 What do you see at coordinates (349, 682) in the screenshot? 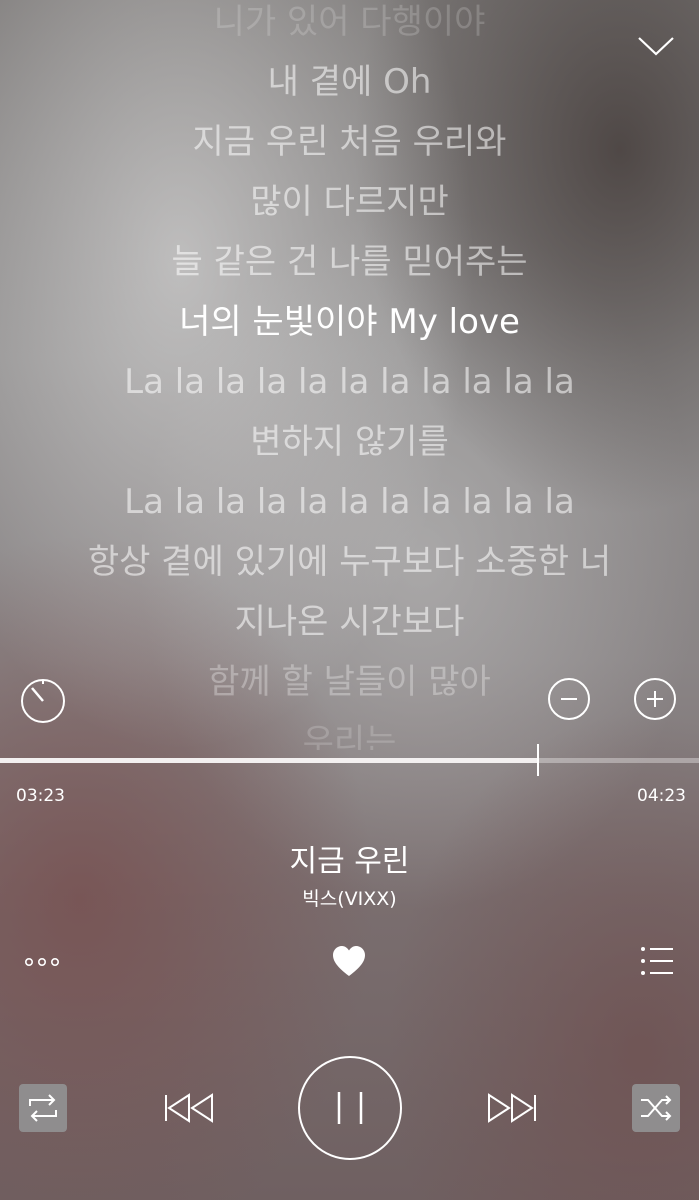
I see `lyric-line: 함께 할 날들이 많아` at bounding box center [349, 682].